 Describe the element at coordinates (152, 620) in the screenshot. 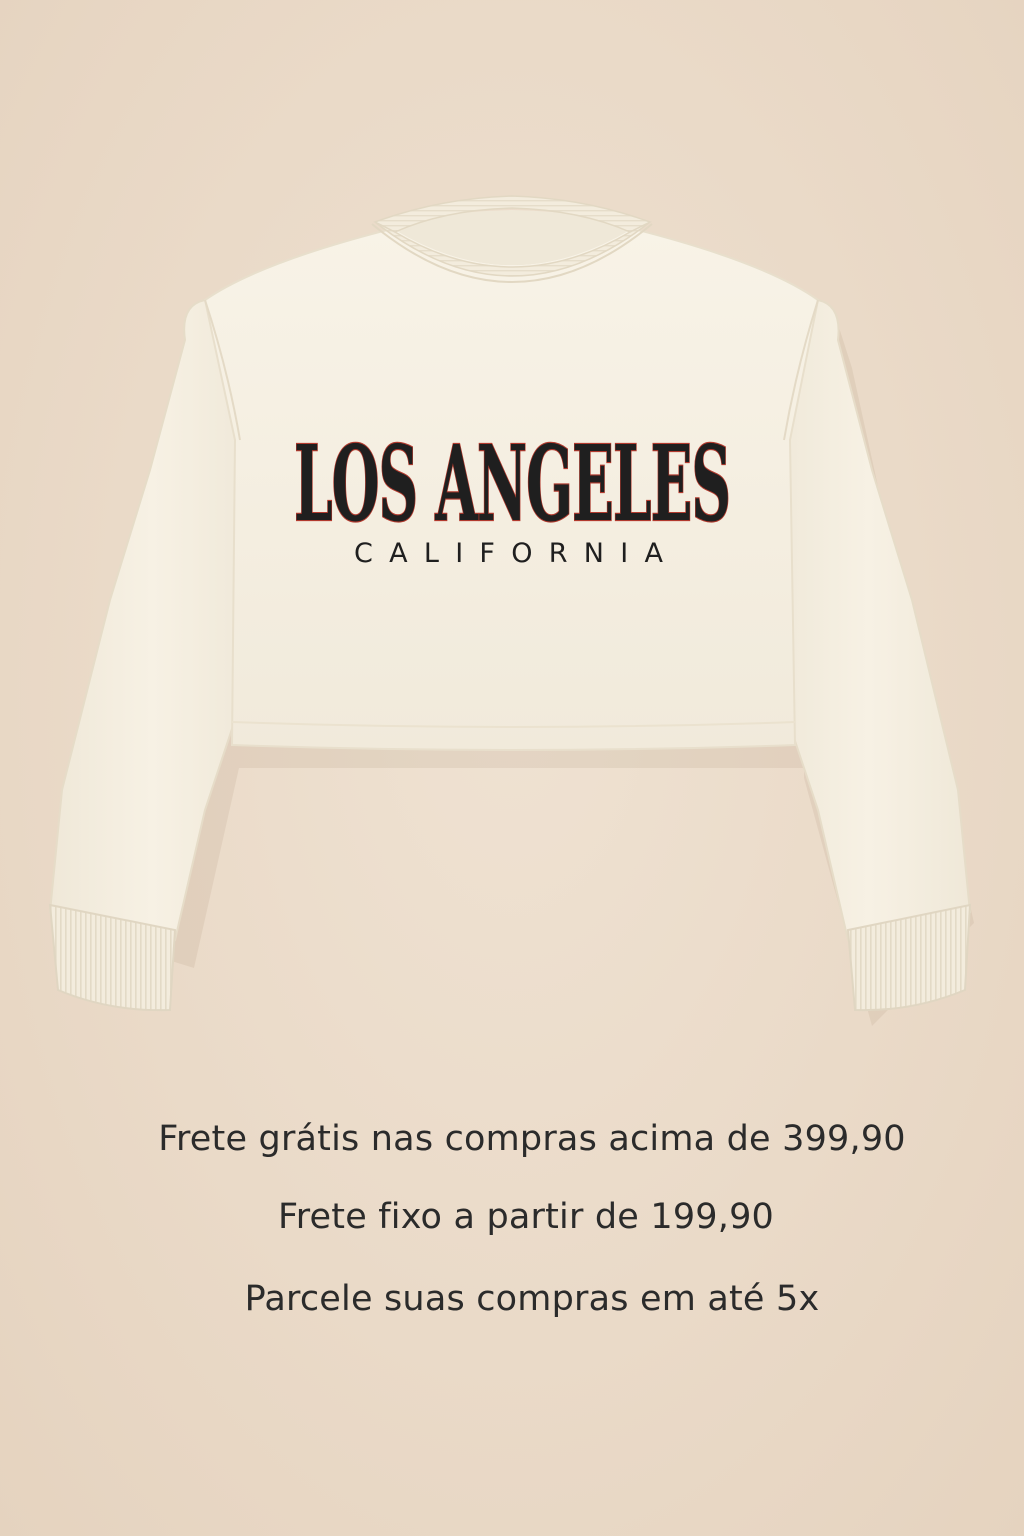

I see `left-sleeve` at that location.